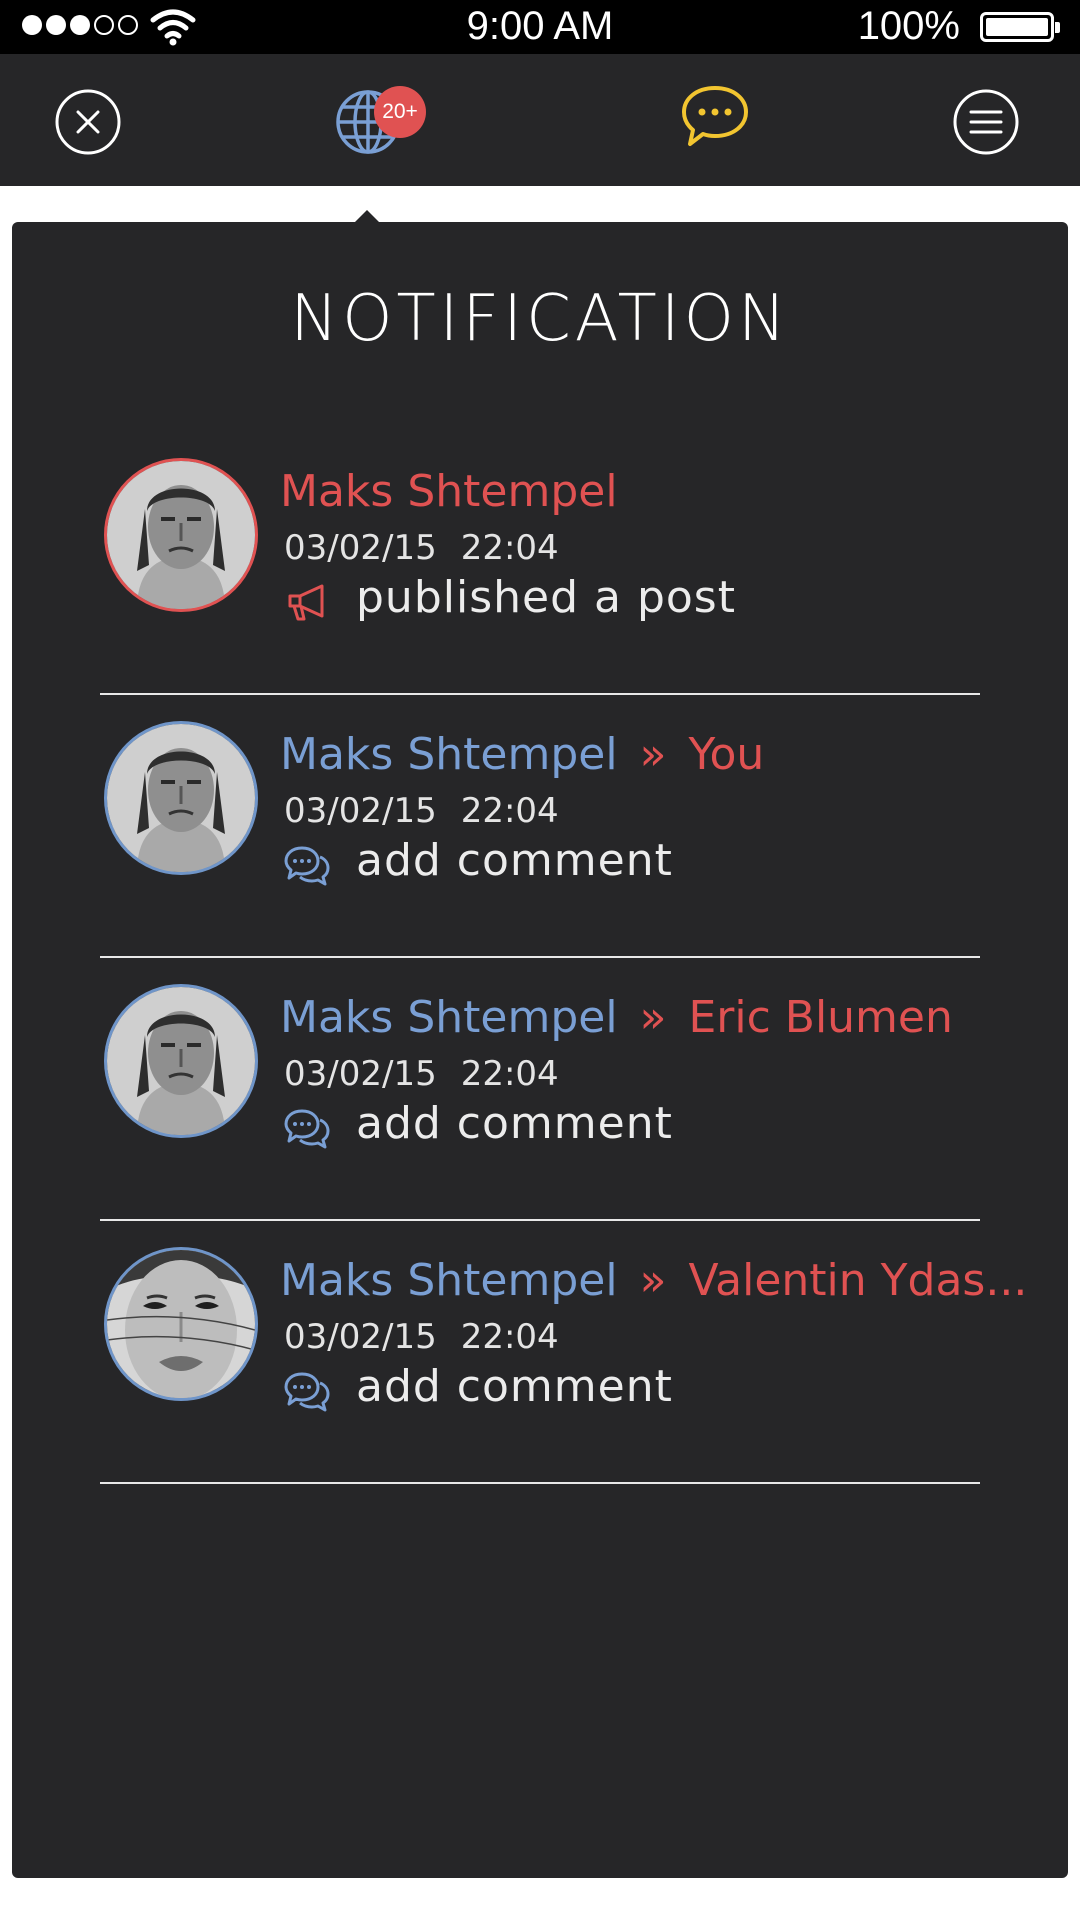 The width and height of the screenshot is (1080, 1920). What do you see at coordinates (726, 754) in the screenshot?
I see `target-name: You` at bounding box center [726, 754].